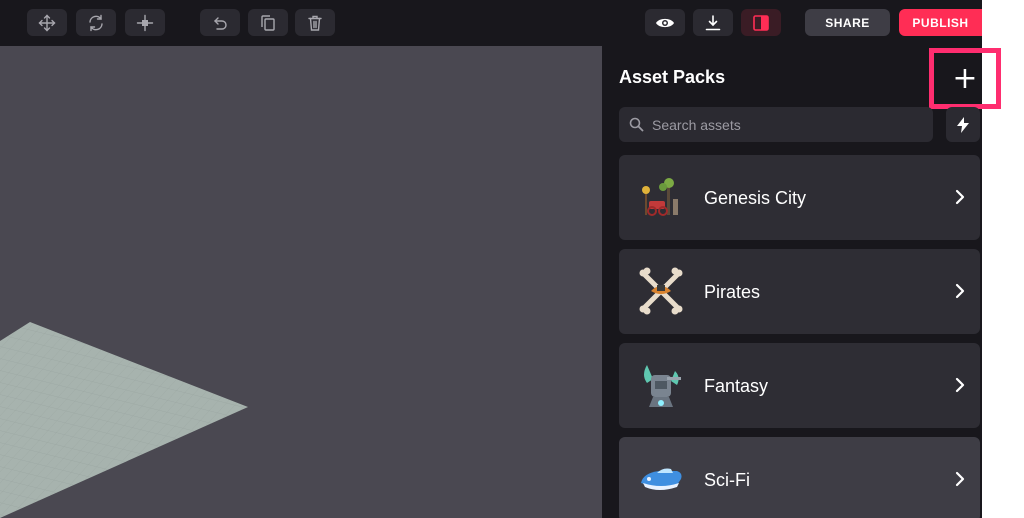  I want to click on add-asset-pack-button: +, so click(965, 78).